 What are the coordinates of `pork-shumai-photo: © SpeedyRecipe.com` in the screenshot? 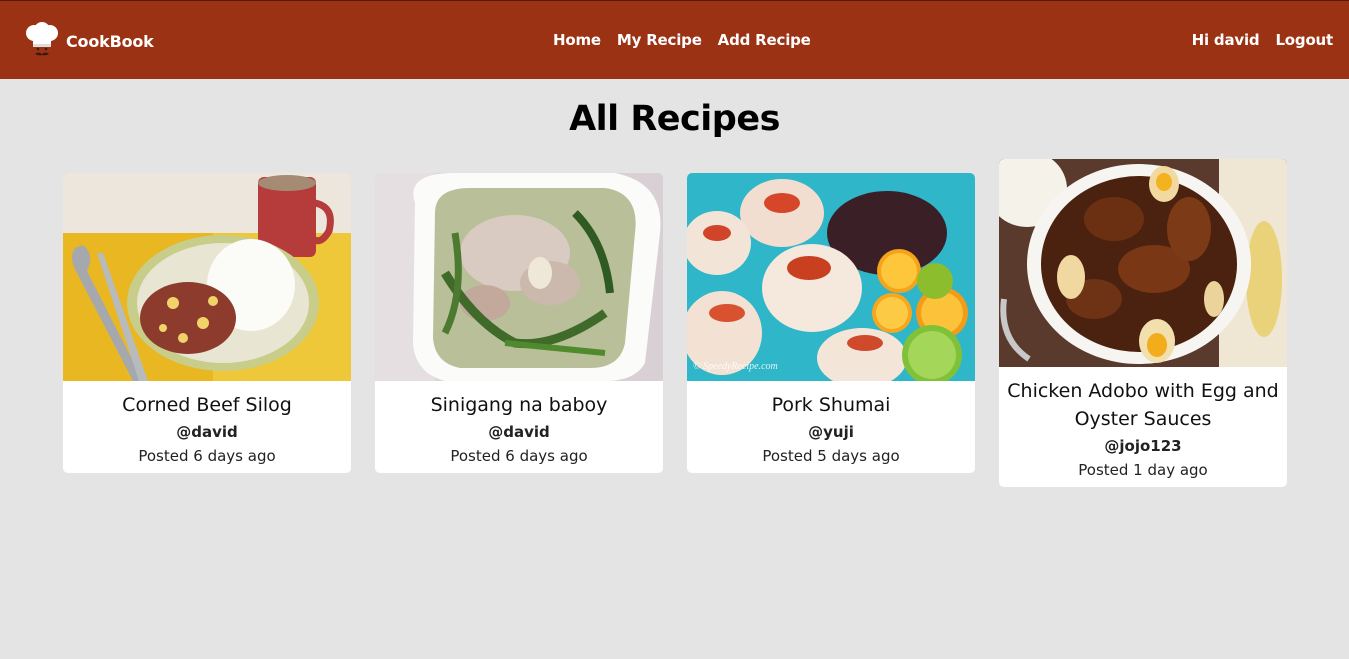 It's located at (831, 277).